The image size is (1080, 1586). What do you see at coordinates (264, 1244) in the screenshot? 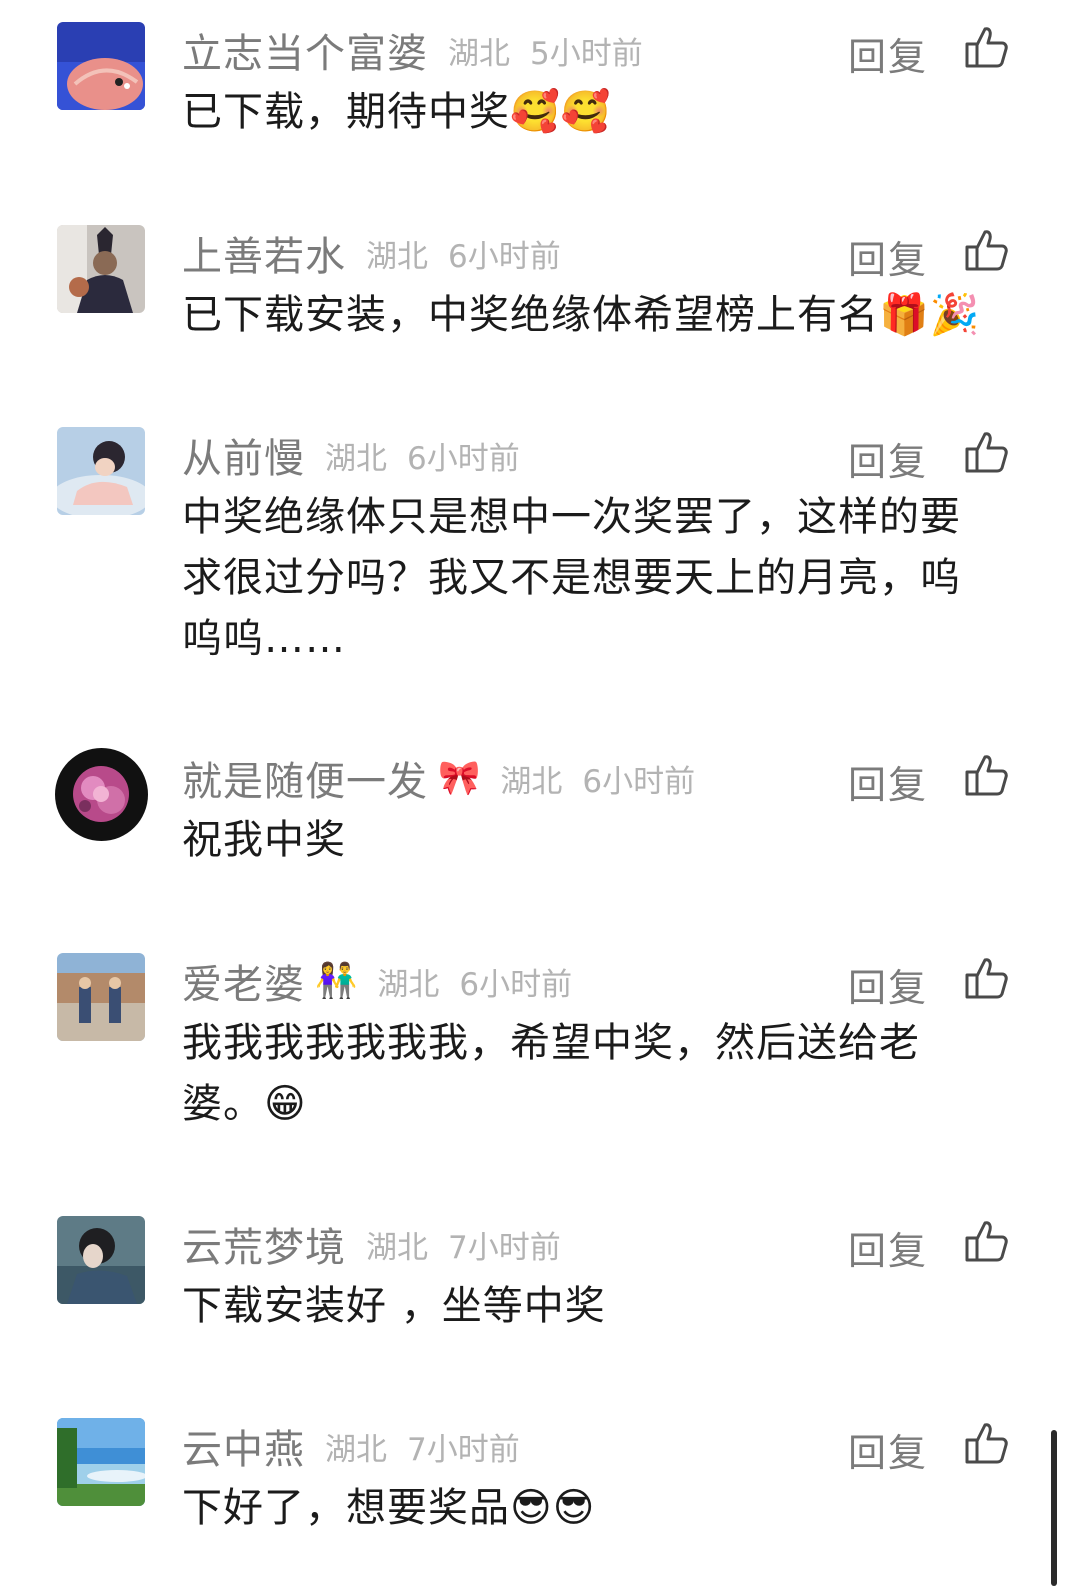
I see `username: 云荒梦境` at bounding box center [264, 1244].